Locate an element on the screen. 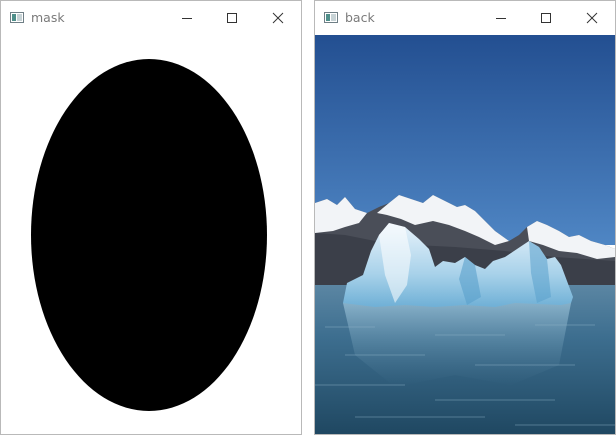 Image resolution: width=616 pixels, height=435 pixels. window-title: back is located at coordinates (360, 17).